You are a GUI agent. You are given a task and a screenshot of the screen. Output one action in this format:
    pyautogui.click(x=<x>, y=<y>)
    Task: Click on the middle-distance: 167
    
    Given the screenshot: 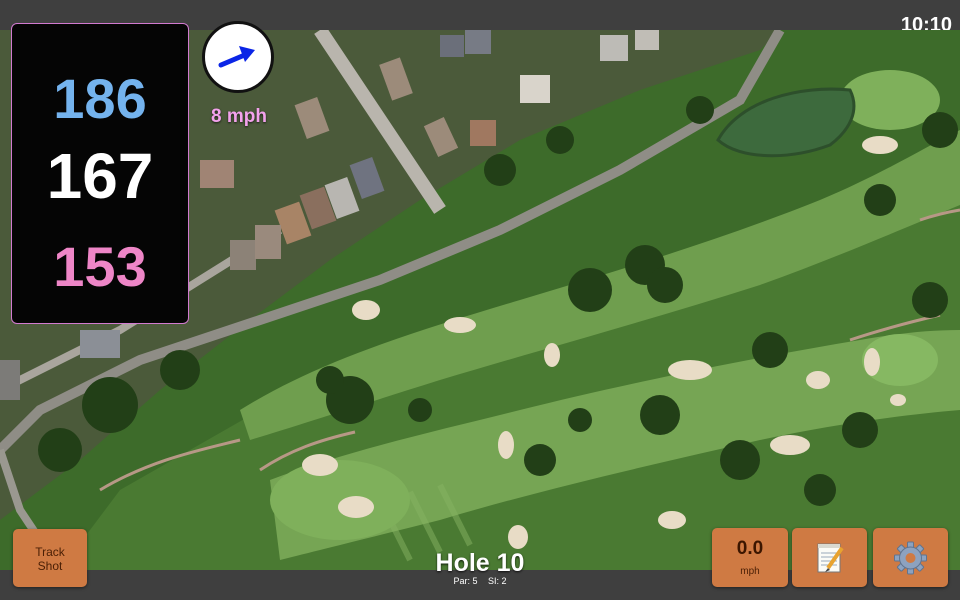 What is the action you would take?
    pyautogui.click(x=100, y=176)
    